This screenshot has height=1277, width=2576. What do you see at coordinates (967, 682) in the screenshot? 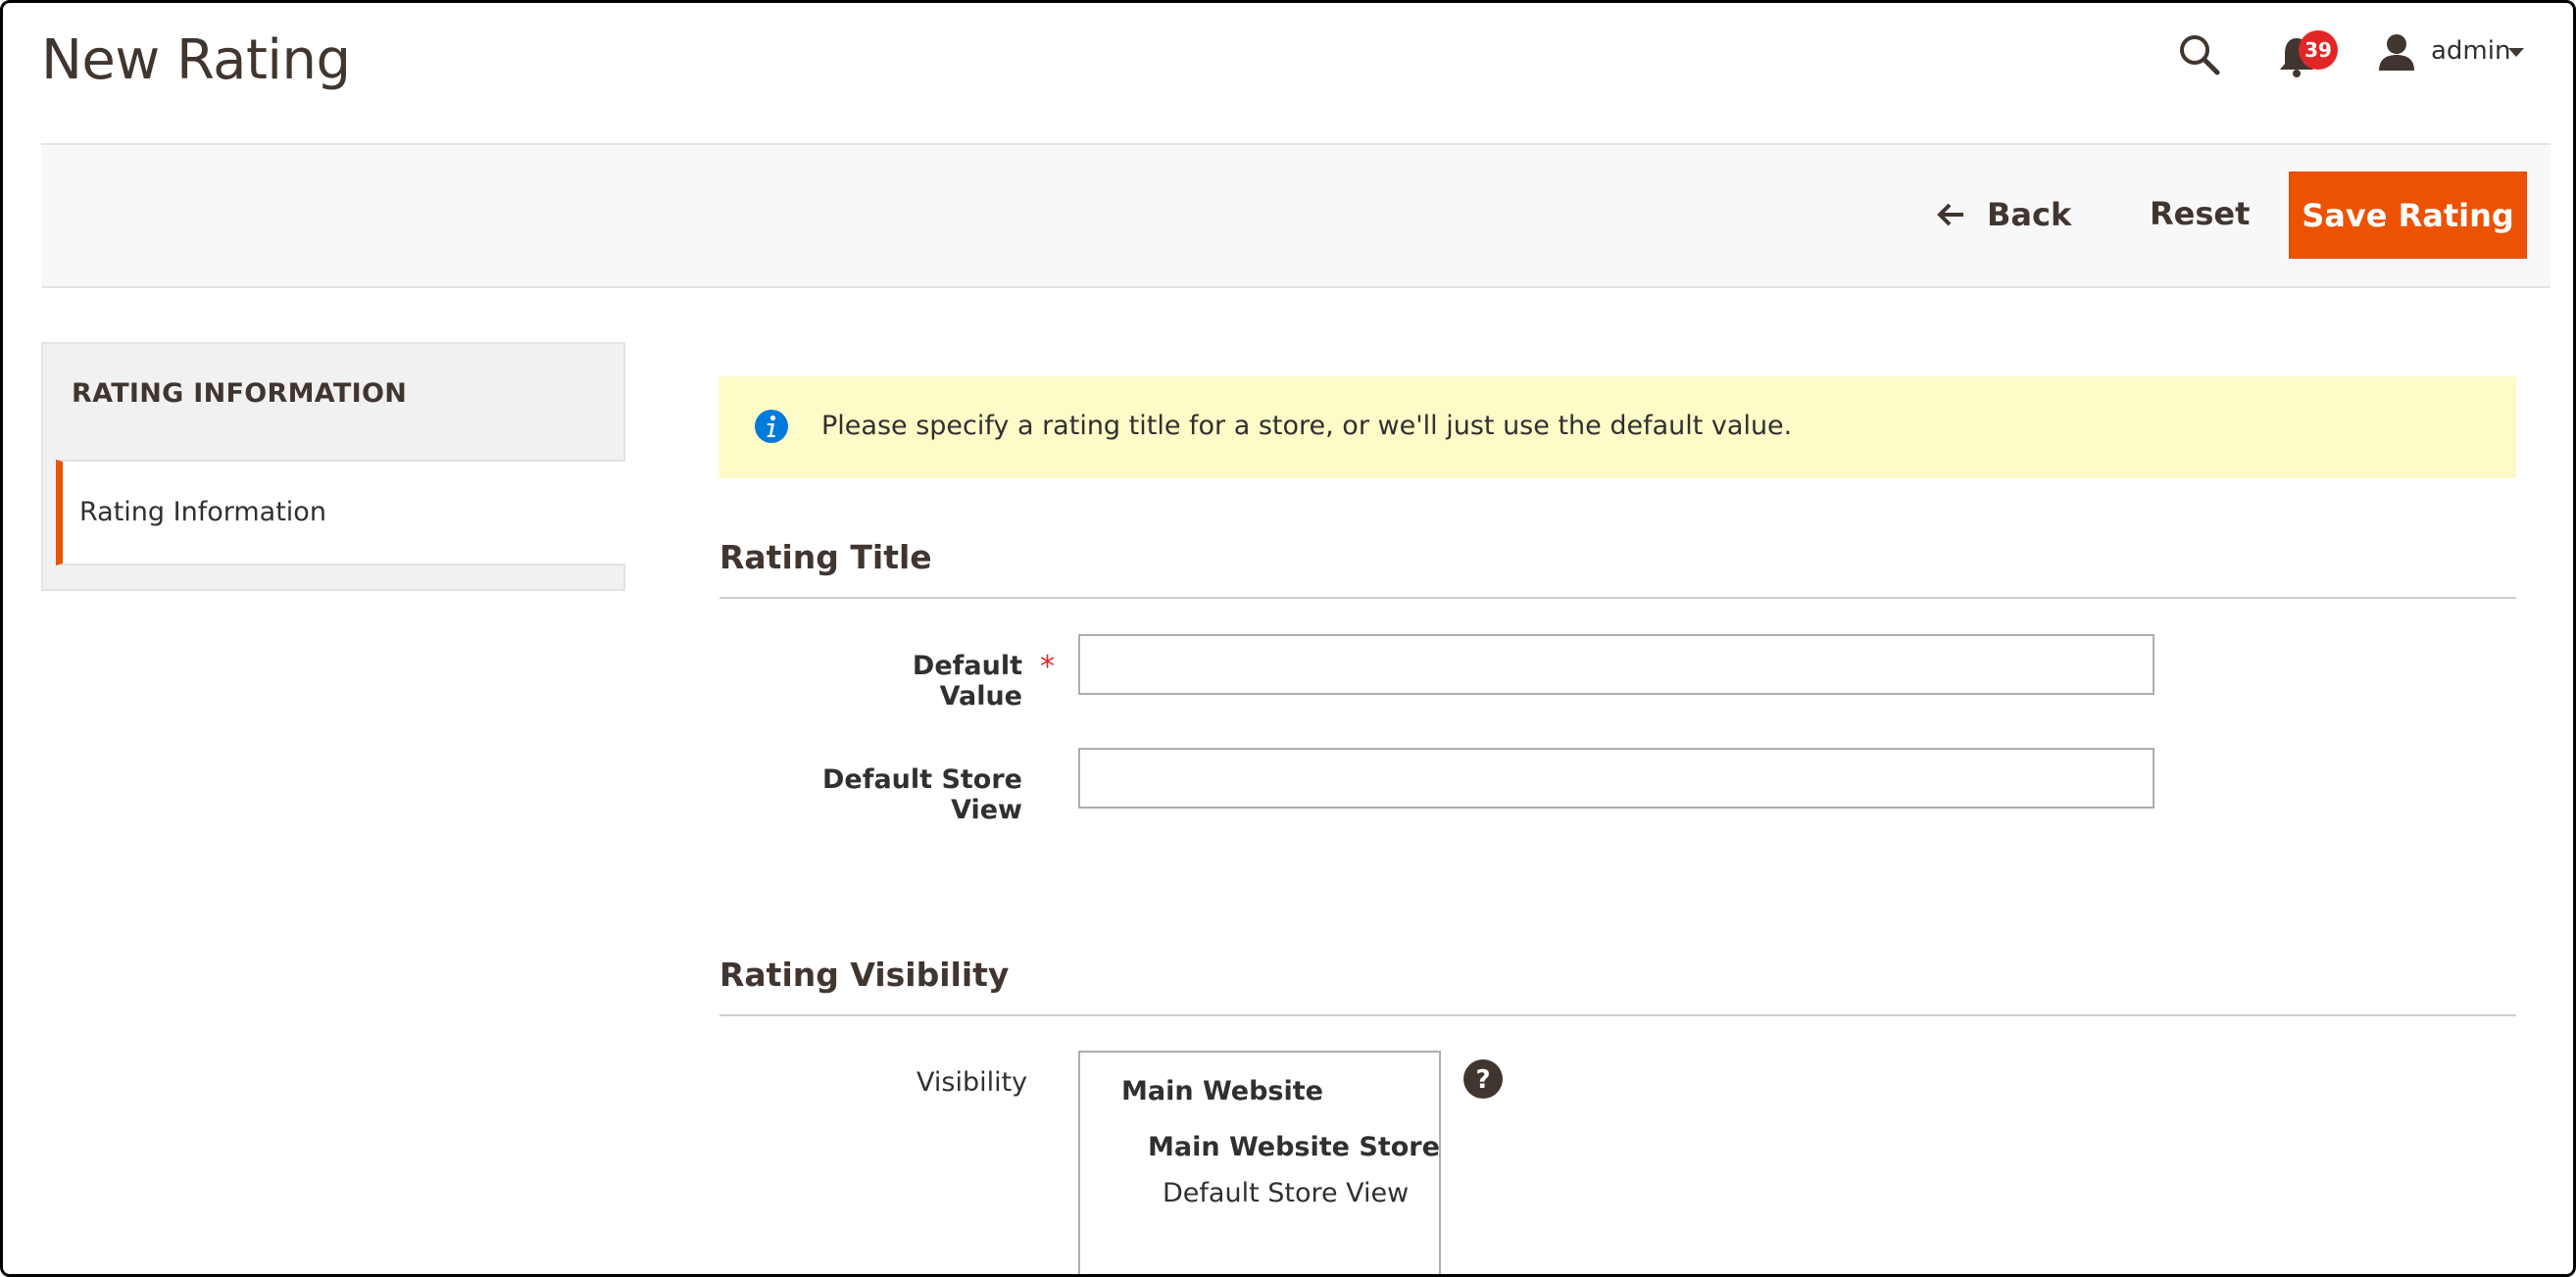
I see `default-value-label: Default Value` at bounding box center [967, 682].